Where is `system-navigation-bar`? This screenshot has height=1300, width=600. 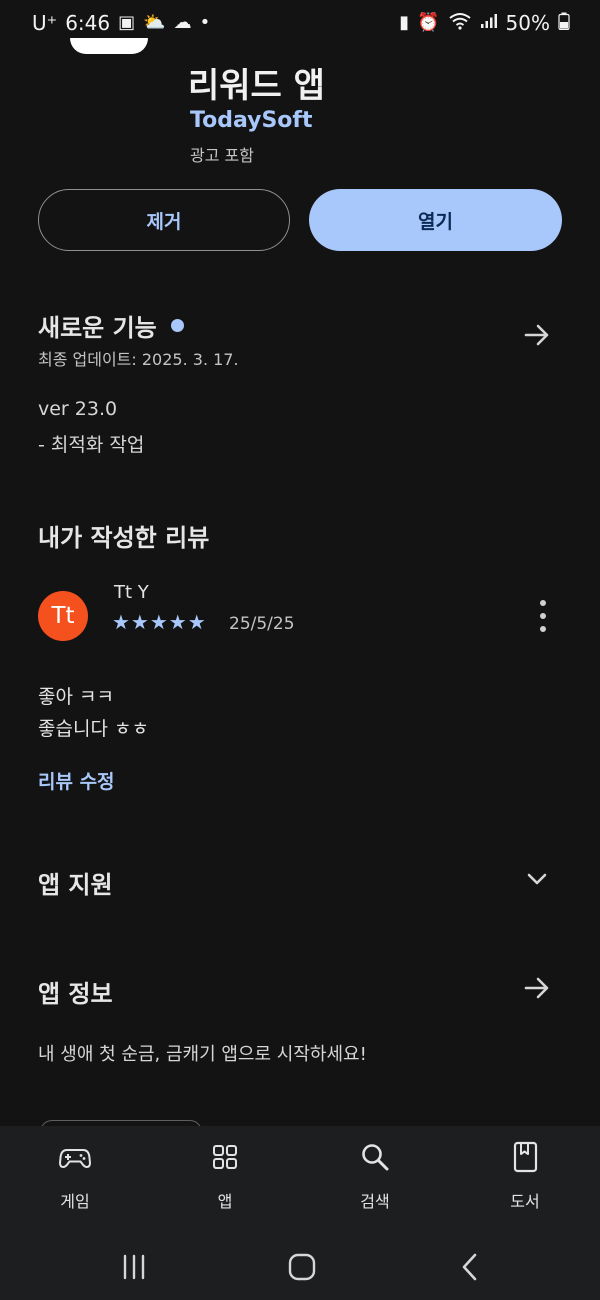 system-navigation-bar is located at coordinates (300, 1263).